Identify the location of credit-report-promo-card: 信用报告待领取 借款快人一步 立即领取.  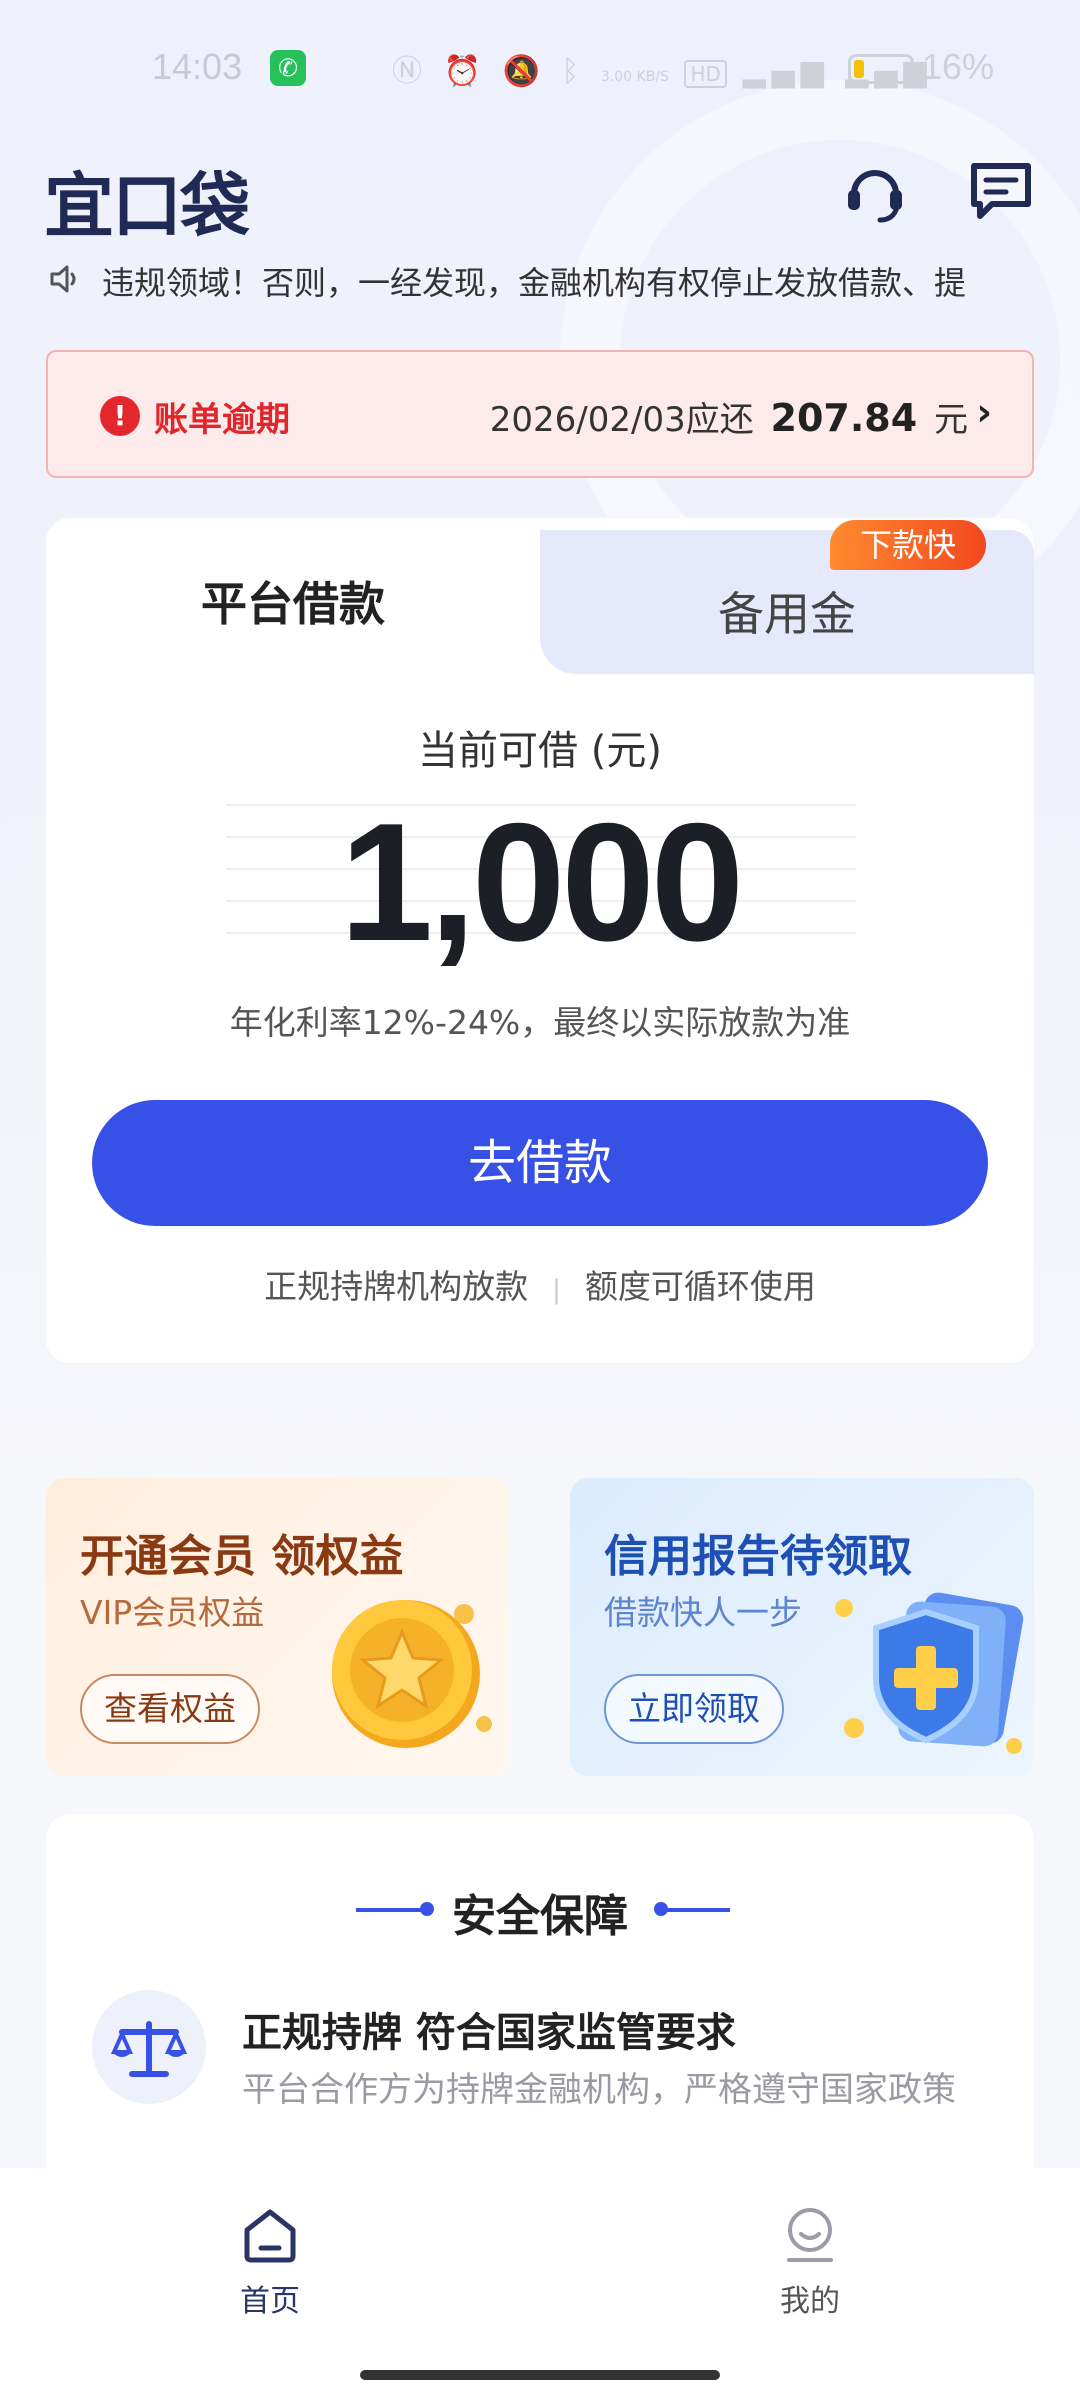
(802, 1627).